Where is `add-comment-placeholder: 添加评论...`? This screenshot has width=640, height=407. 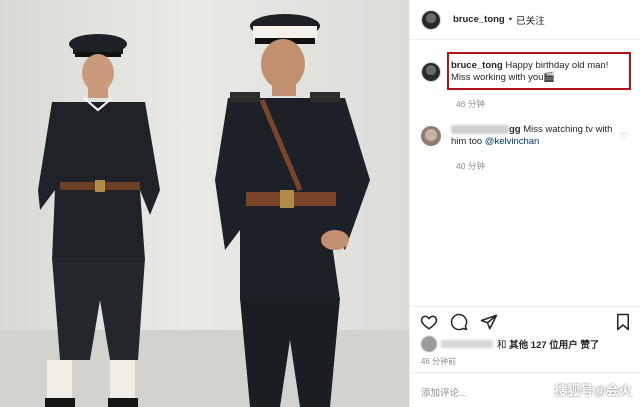
add-comment-placeholder: 添加评论... is located at coordinates (444, 393).